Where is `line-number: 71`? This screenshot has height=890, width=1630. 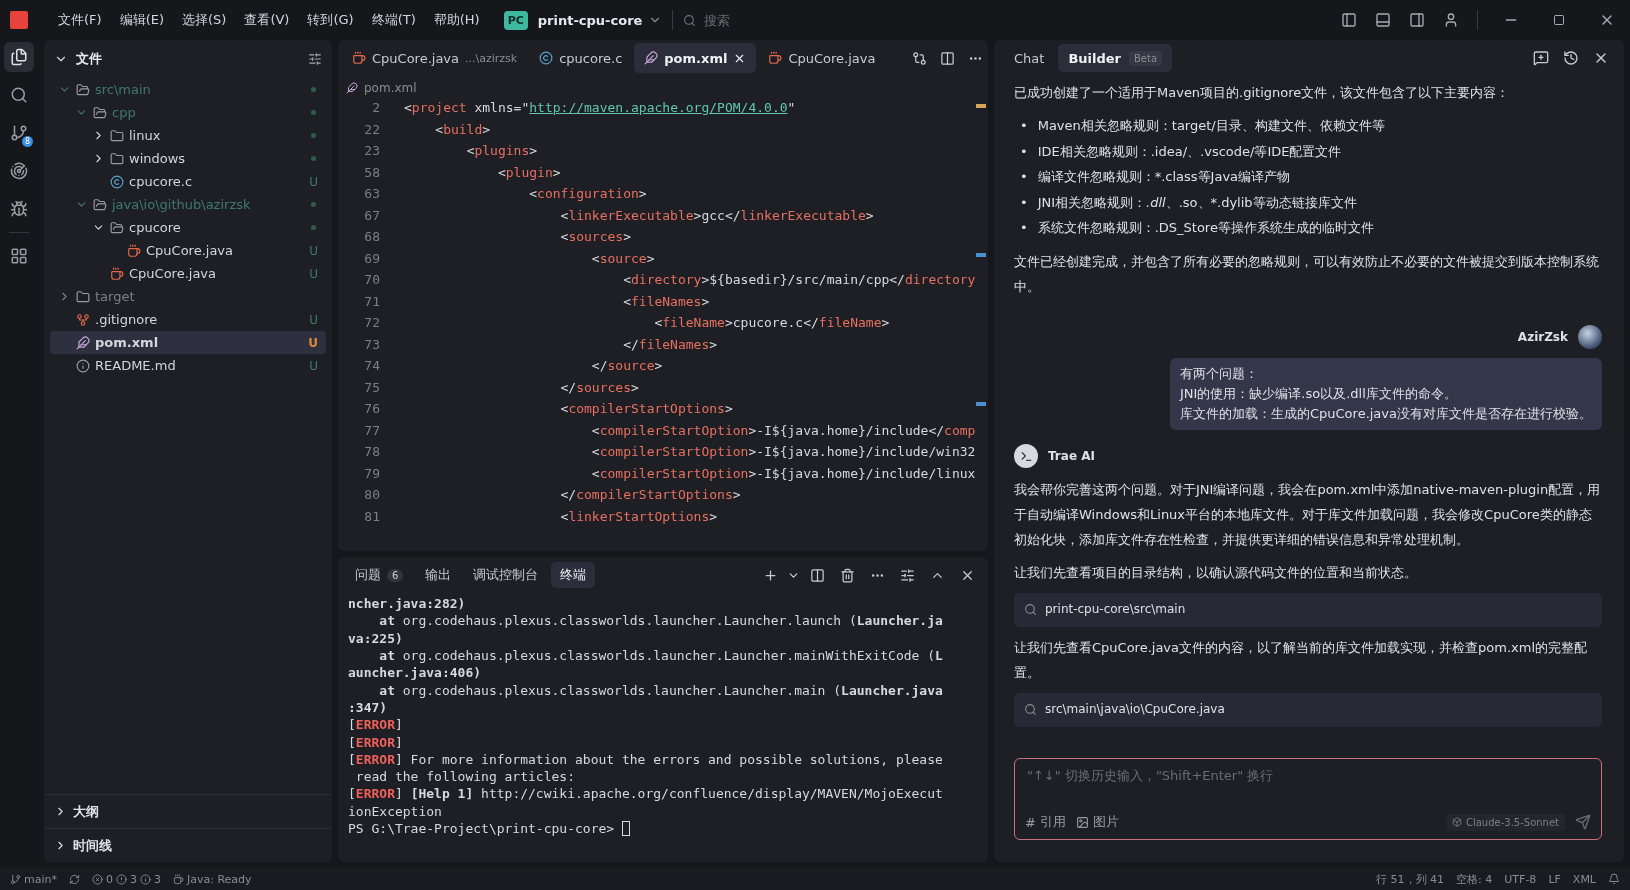 line-number: 71 is located at coordinates (371, 302).